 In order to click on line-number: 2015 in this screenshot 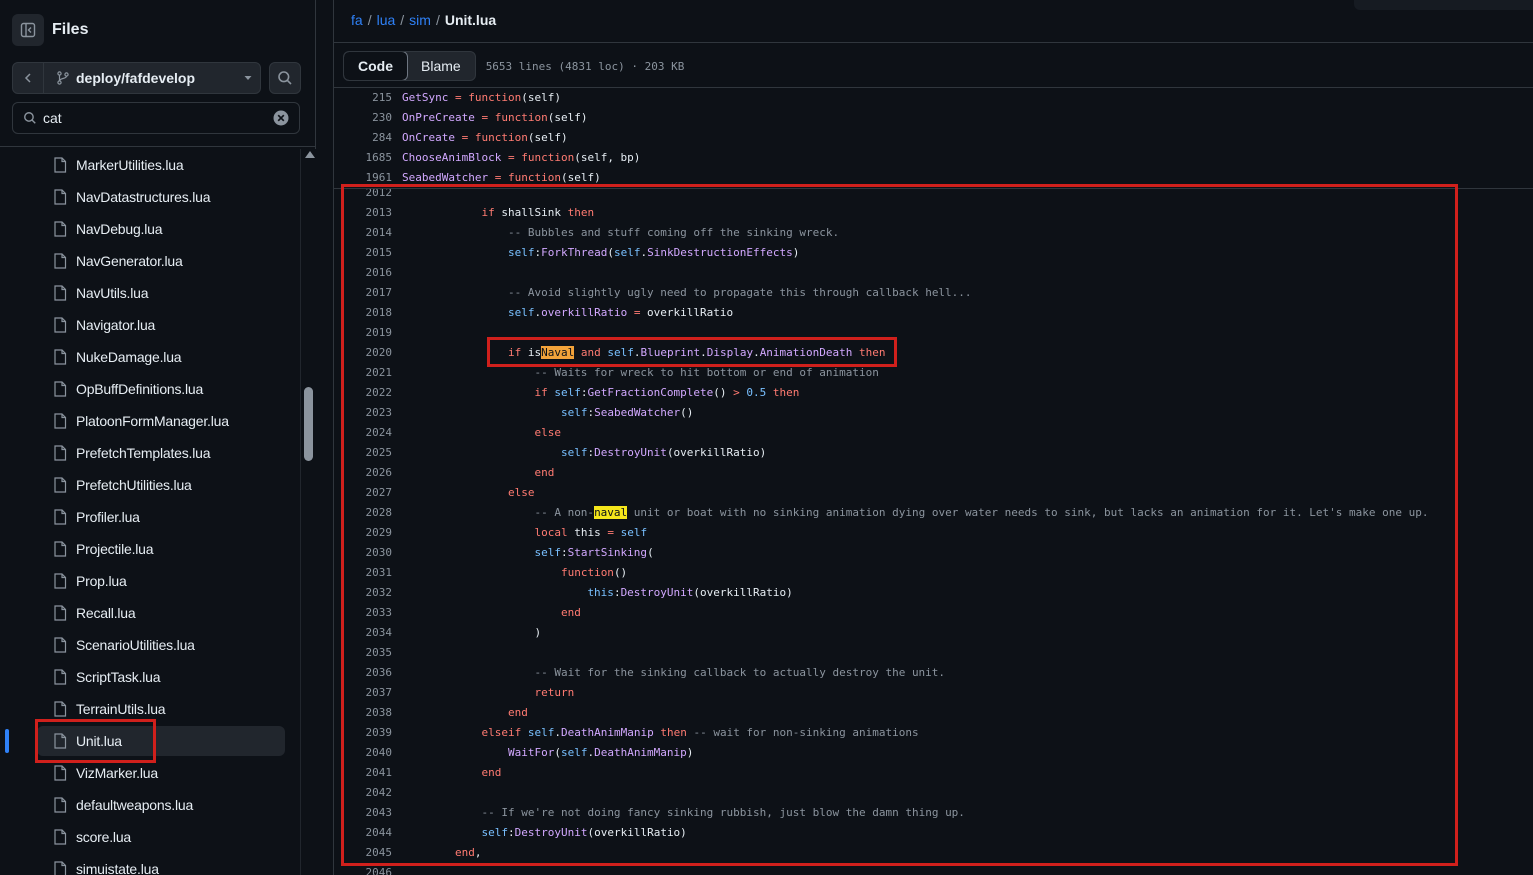, I will do `click(363, 253)`.